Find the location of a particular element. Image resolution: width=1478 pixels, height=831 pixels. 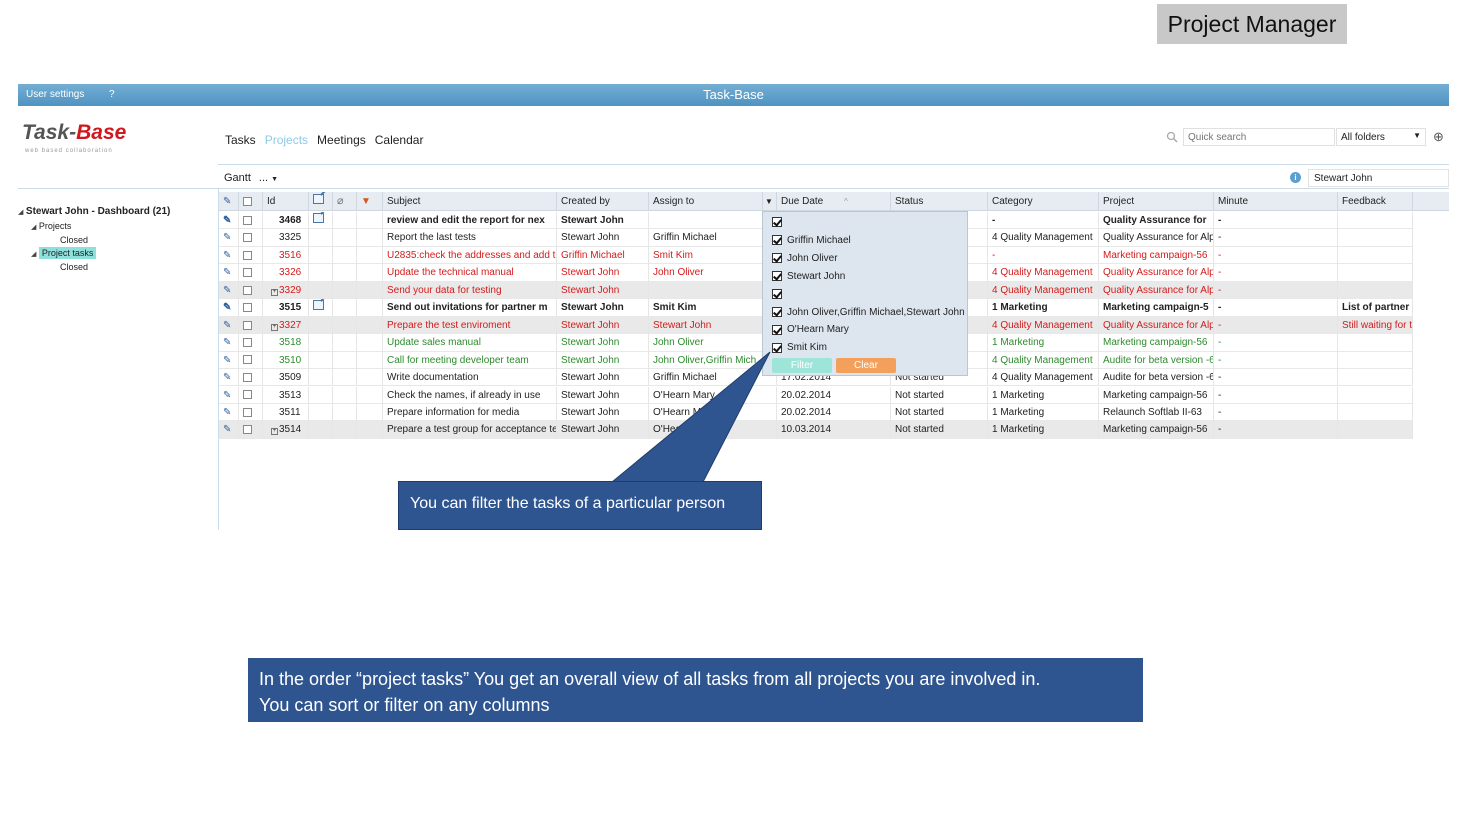

gantt-button: Gantt is located at coordinates (237, 178).